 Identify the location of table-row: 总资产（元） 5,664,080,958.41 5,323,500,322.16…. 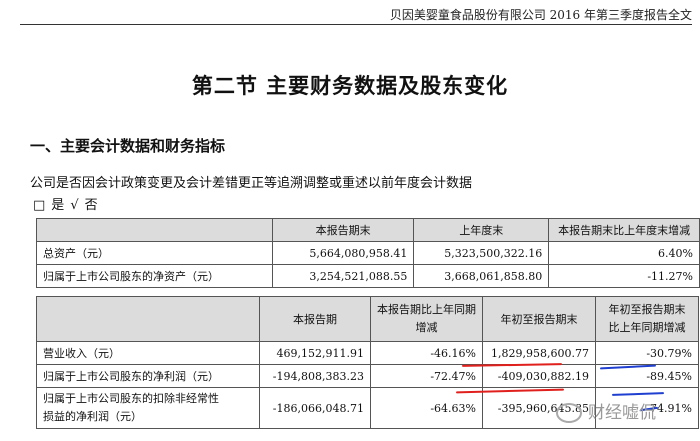
(368, 253).